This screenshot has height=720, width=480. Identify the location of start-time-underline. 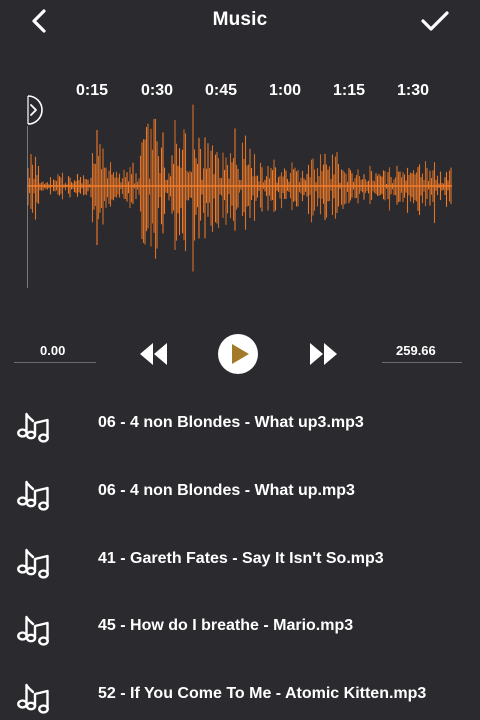
(55, 362).